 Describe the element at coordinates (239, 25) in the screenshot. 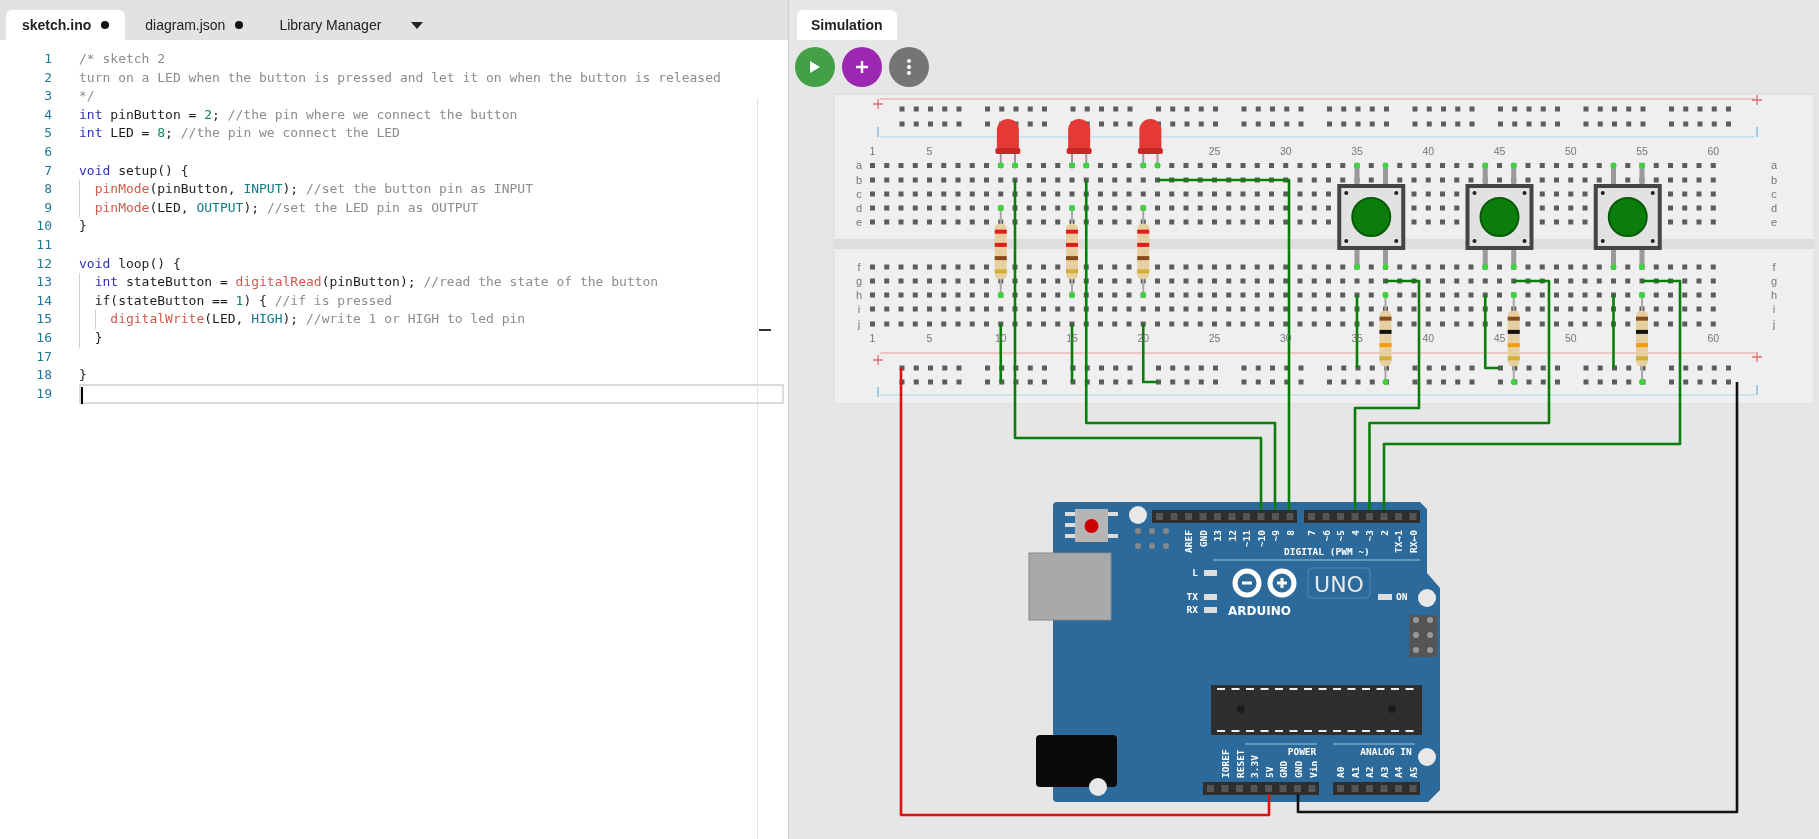

I see `unsaved-dot-icon` at that location.